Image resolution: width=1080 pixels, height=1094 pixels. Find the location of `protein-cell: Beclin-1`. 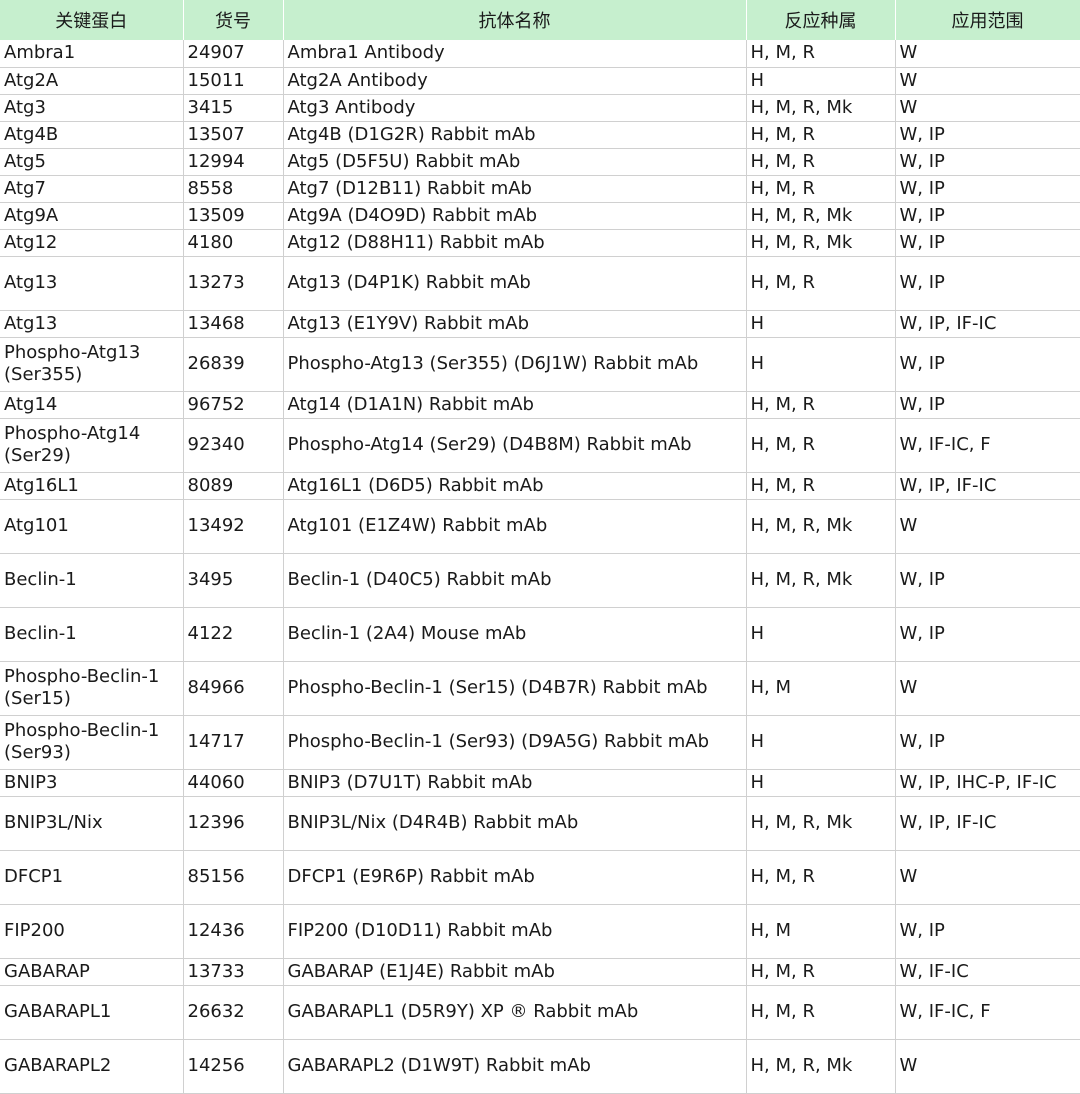

protein-cell: Beclin-1 is located at coordinates (92, 634).